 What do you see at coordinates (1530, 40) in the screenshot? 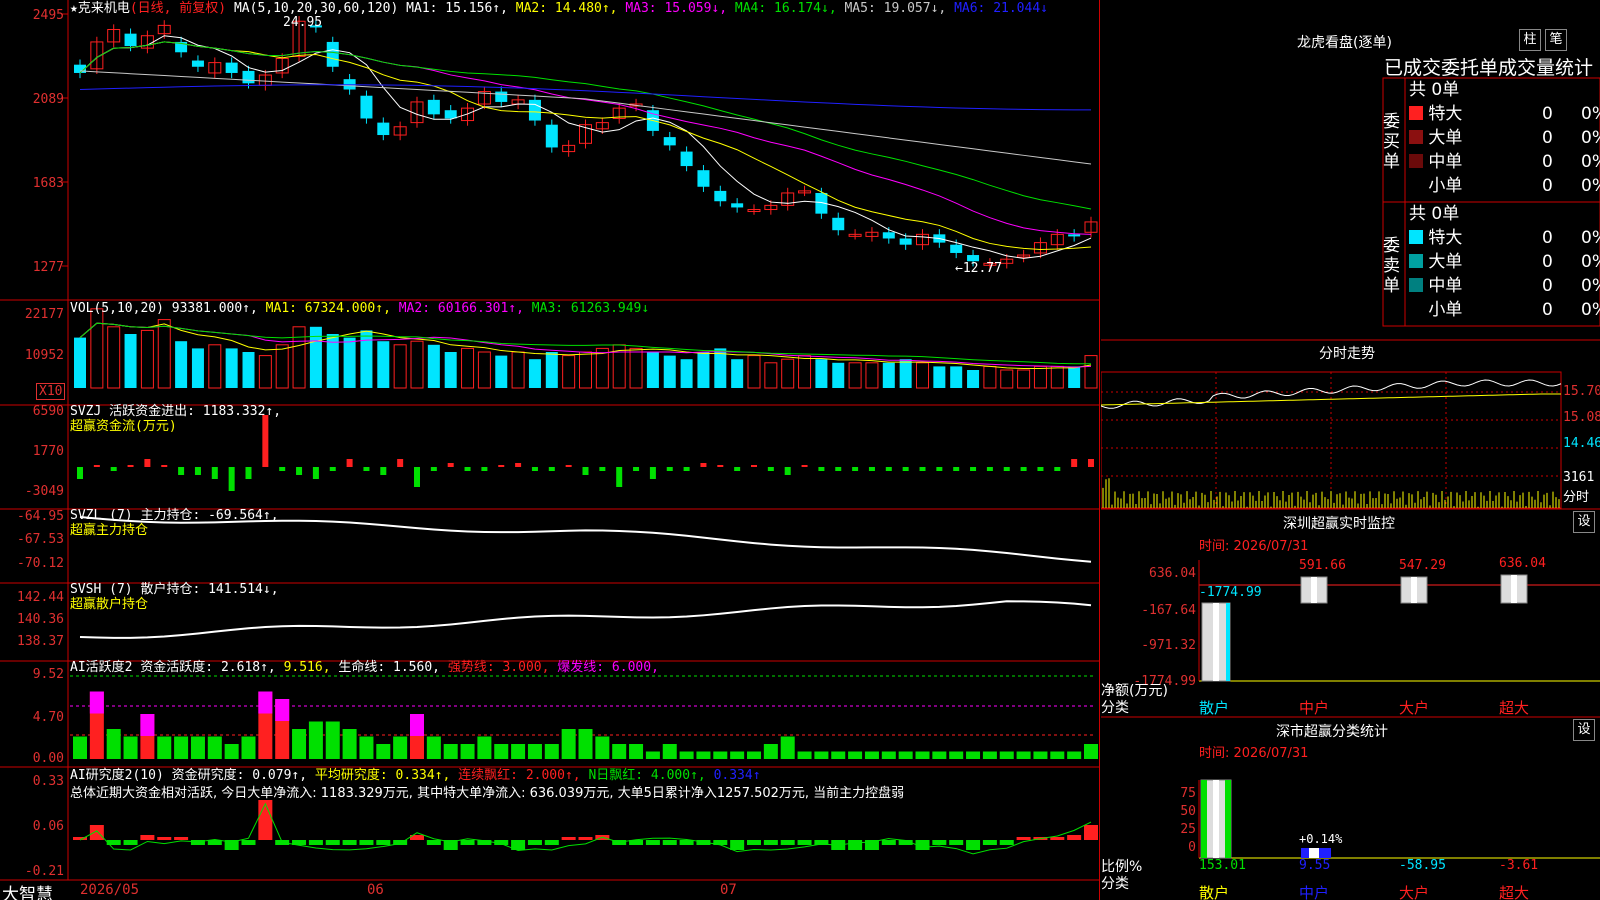
I see `bar-mode-button: 柱` at bounding box center [1530, 40].